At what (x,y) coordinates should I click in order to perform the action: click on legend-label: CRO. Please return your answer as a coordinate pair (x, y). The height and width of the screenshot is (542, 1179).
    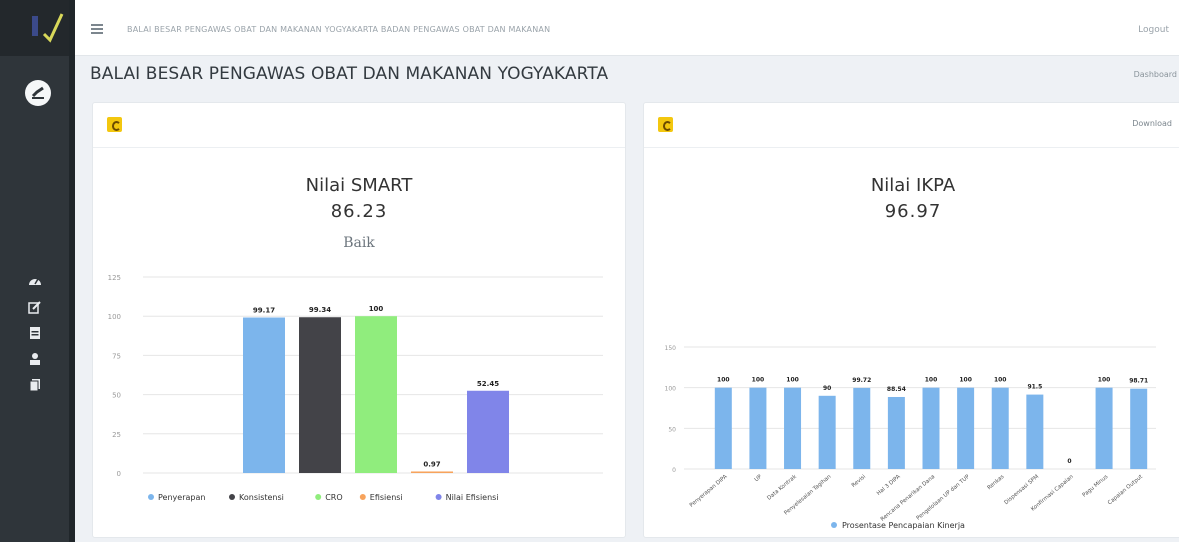
    Looking at the image, I should click on (333, 497).